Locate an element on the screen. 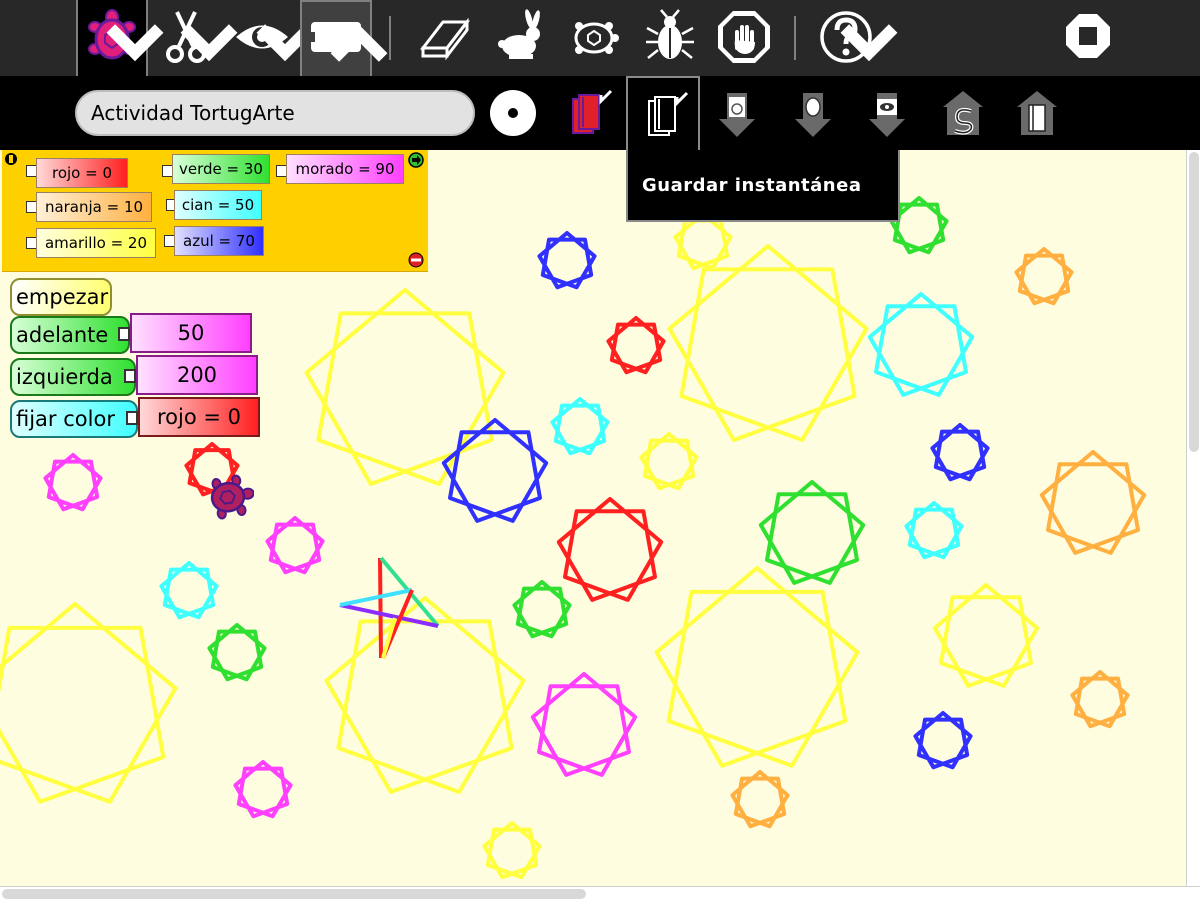  forward-value-block: 50 is located at coordinates (191, 333).